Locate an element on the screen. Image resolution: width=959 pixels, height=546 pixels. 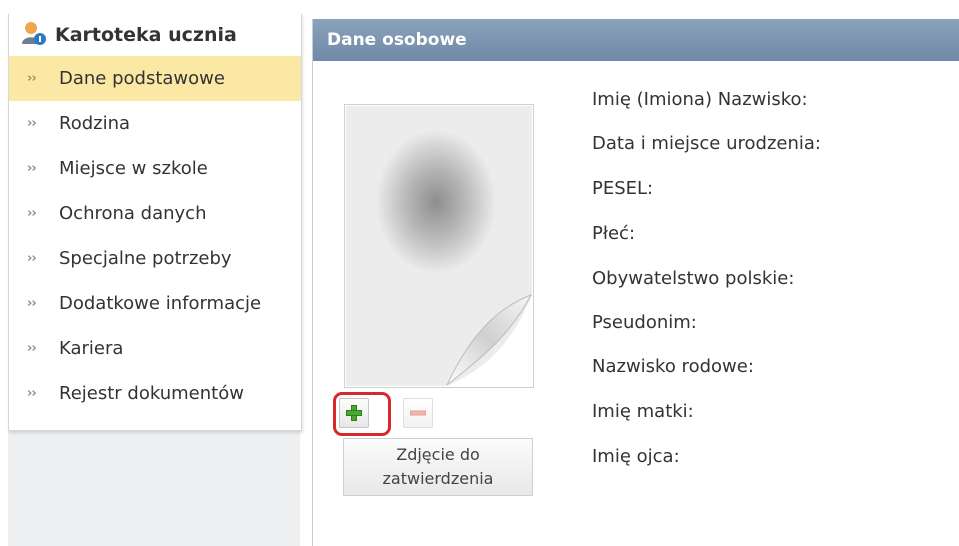
field-label: Nazwisko rodowe: is located at coordinates (673, 366).